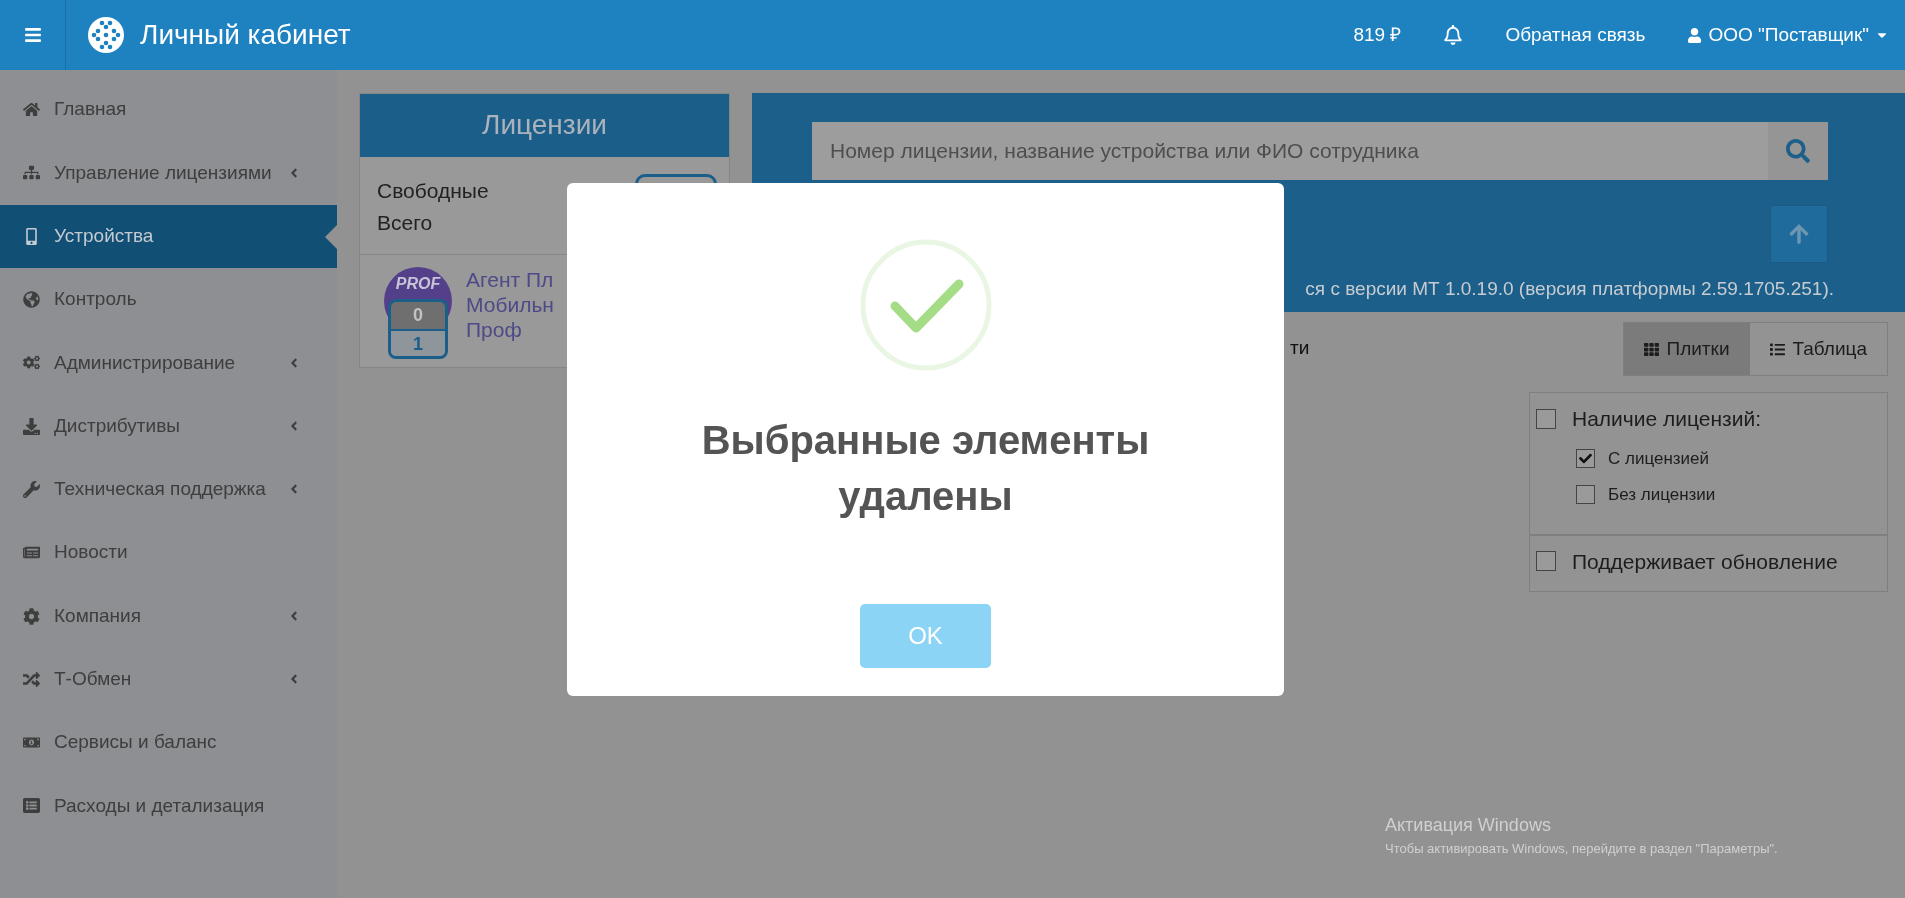 The image size is (1905, 898). I want to click on free-count: 0, so click(418, 315).